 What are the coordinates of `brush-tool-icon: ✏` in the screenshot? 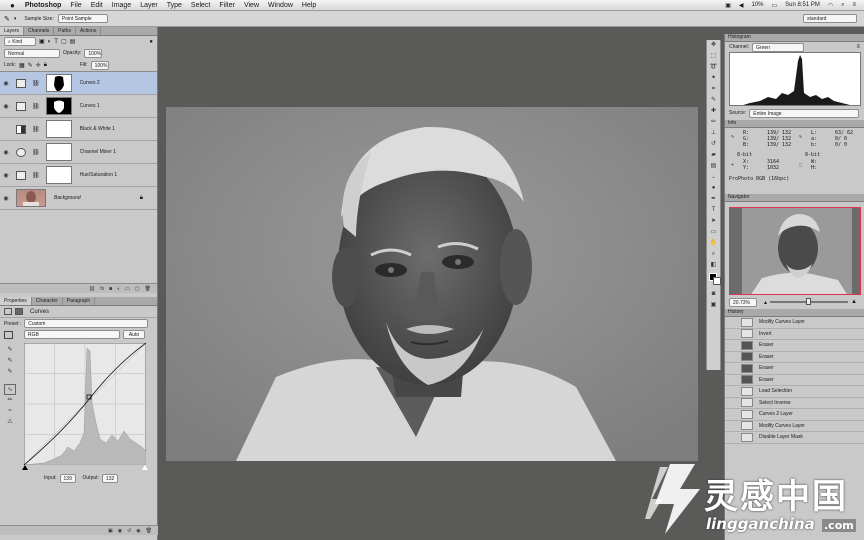 It's located at (713, 122).